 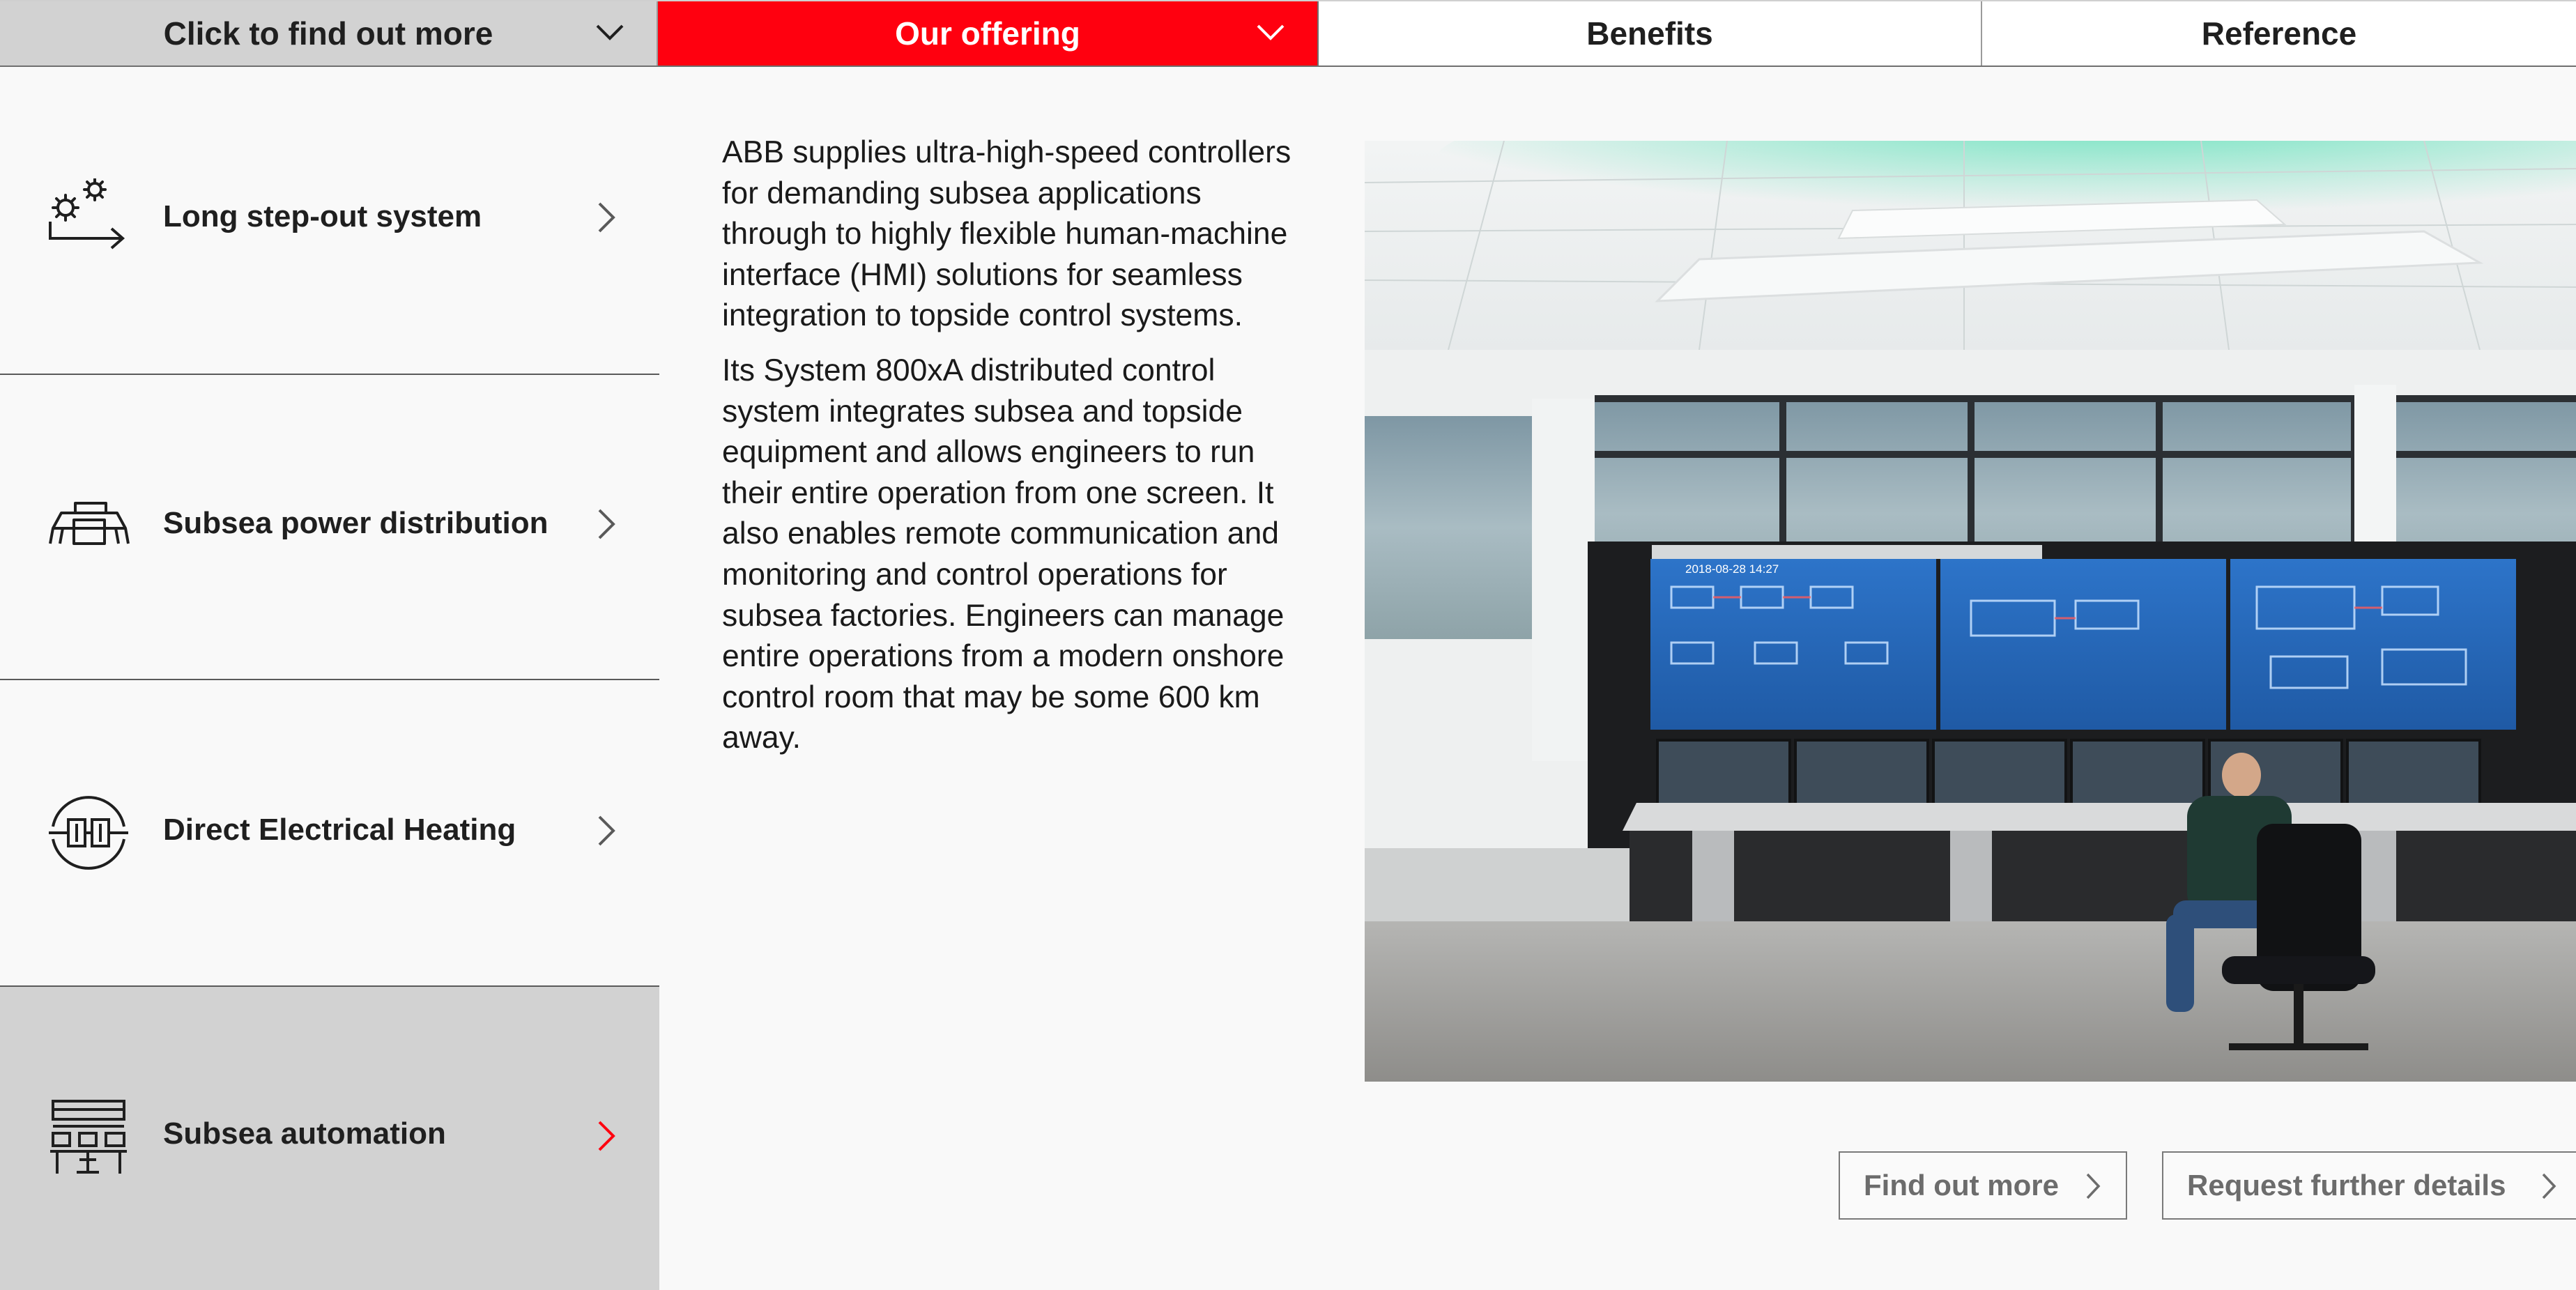 I want to click on sidebar-item-label: Subsea automation, so click(x=304, y=1133).